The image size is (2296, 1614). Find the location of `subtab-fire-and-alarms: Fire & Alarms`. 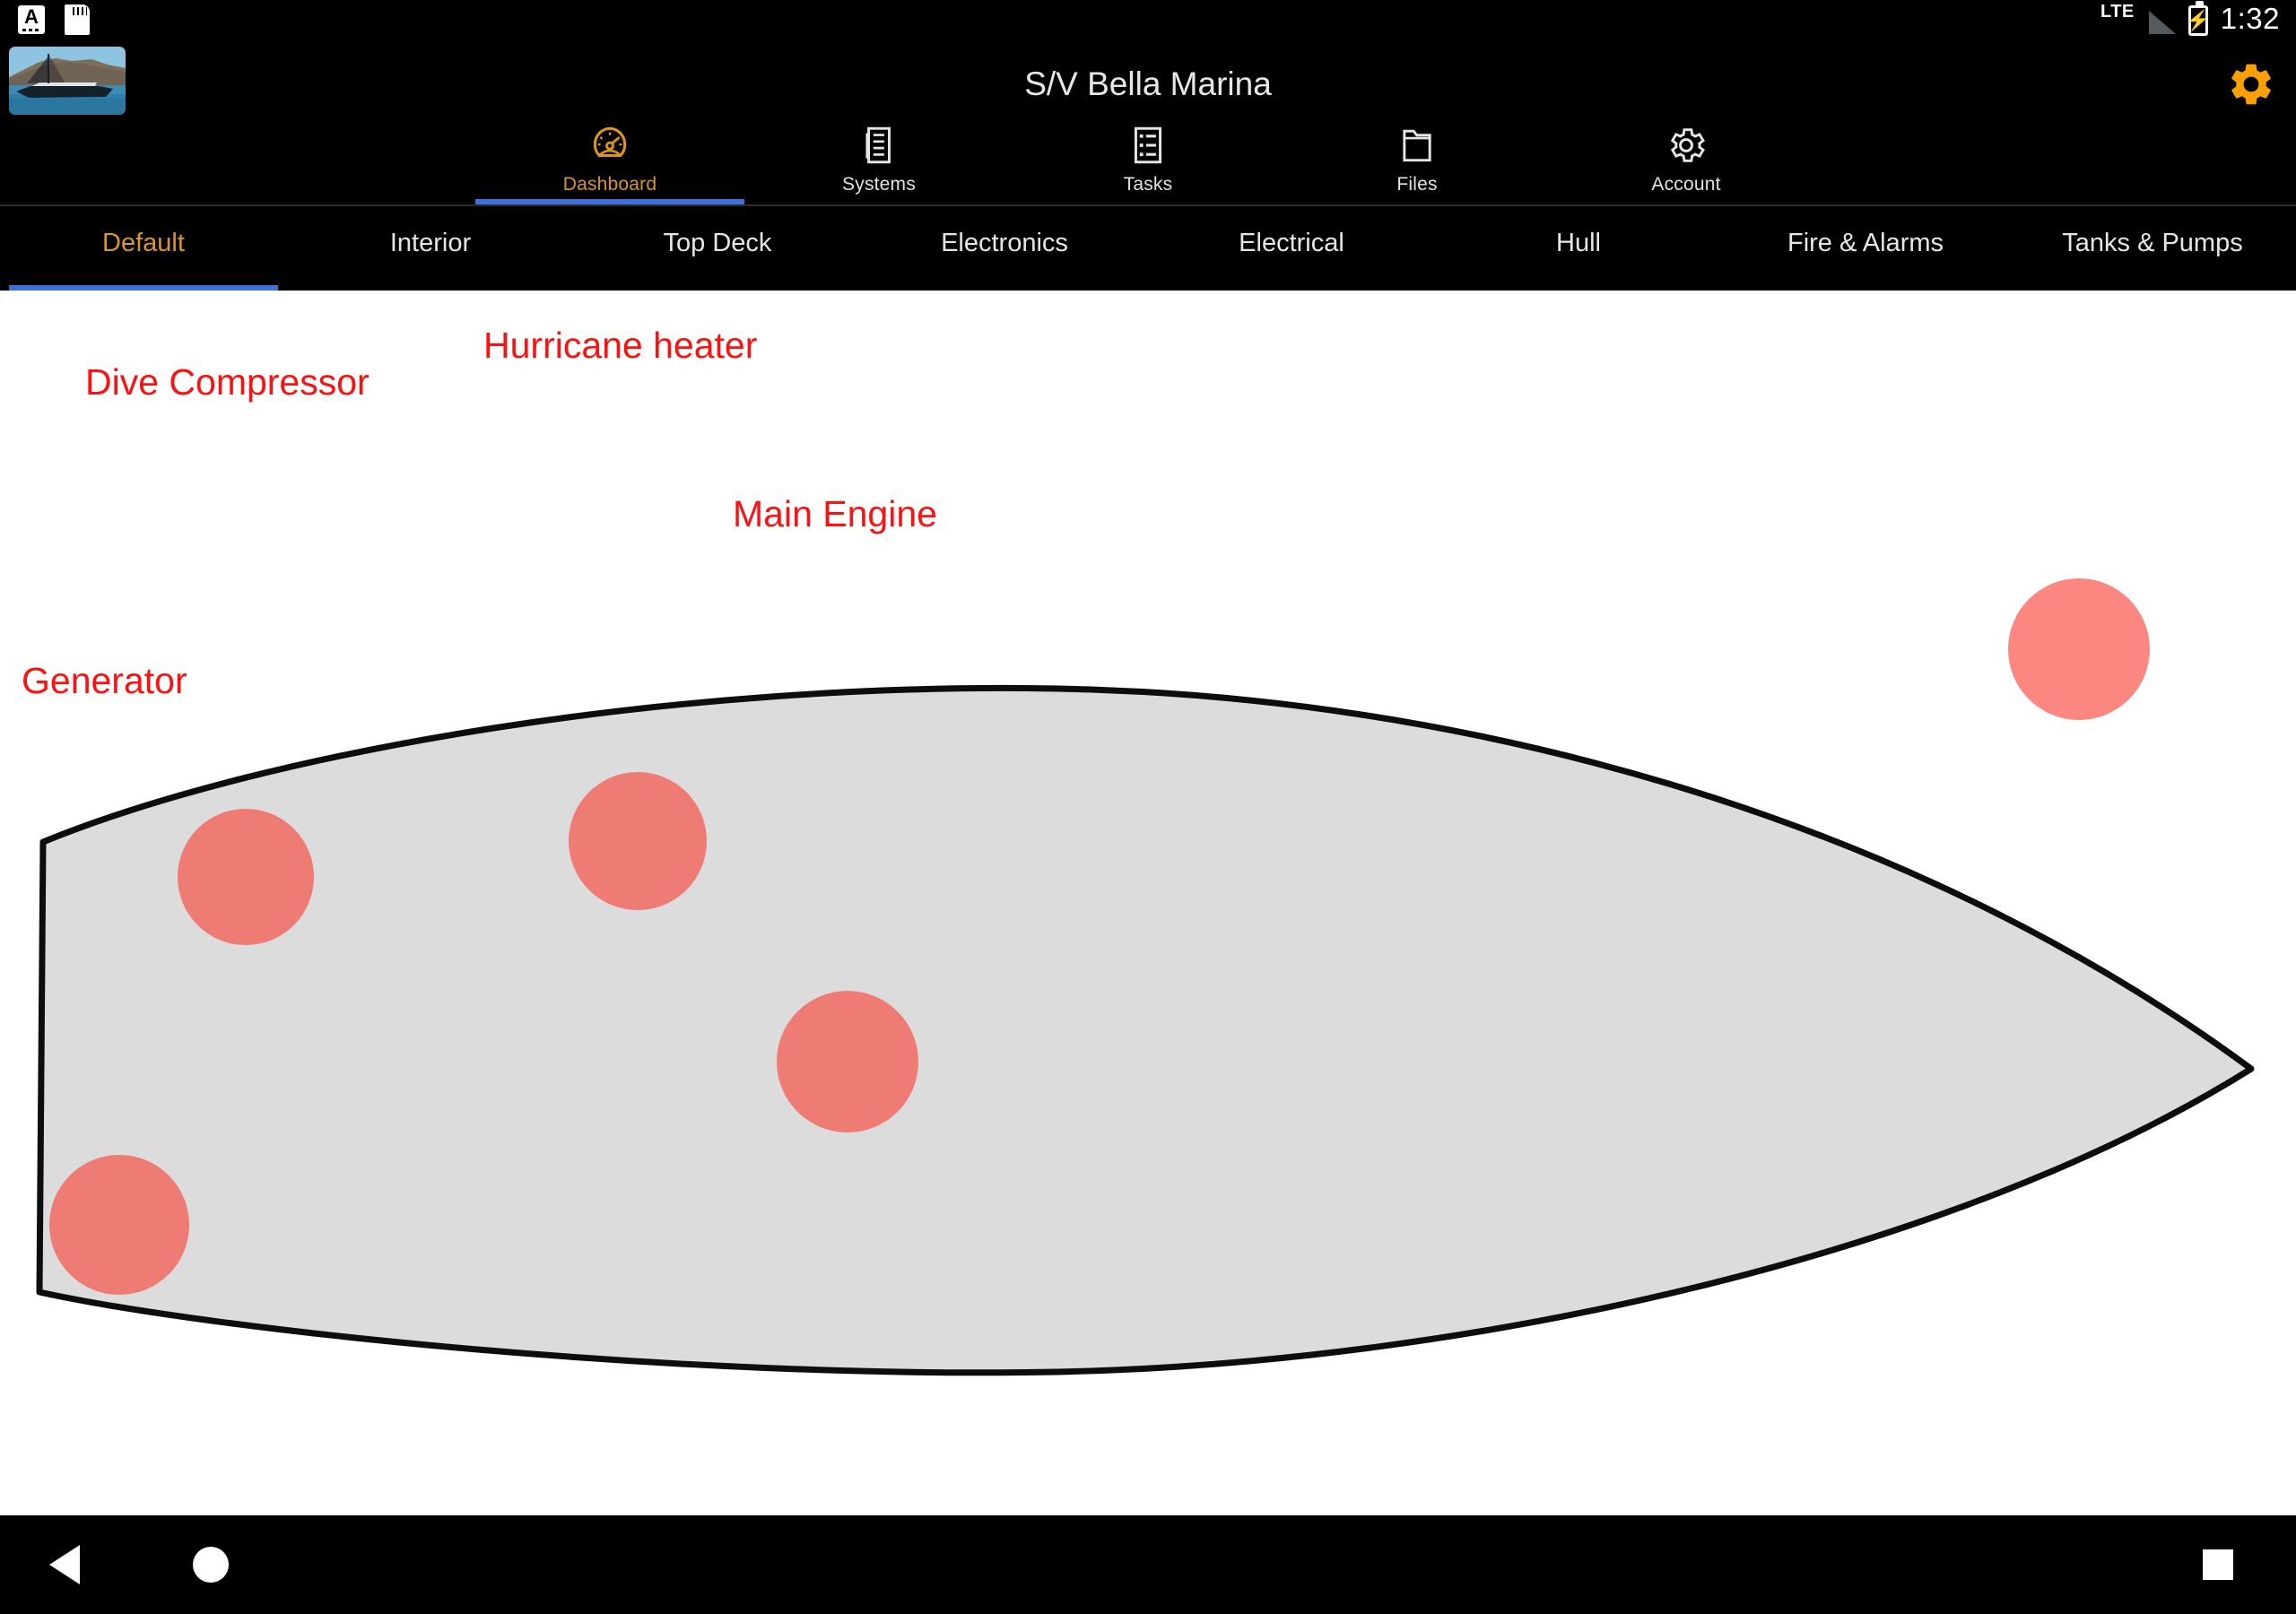

subtab-fire-and-alarms: Fire & Alarms is located at coordinates (1865, 249).